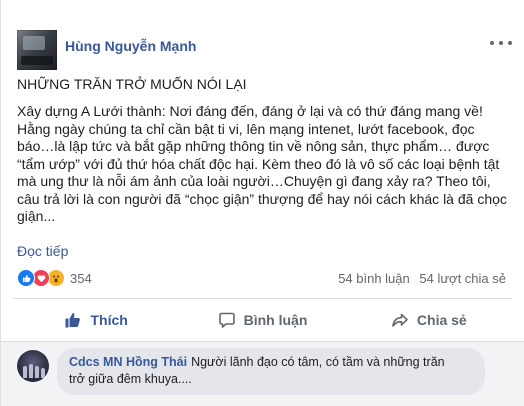 The image size is (524, 406). Describe the element at coordinates (400, 320) in the screenshot. I see `share-icon` at that location.